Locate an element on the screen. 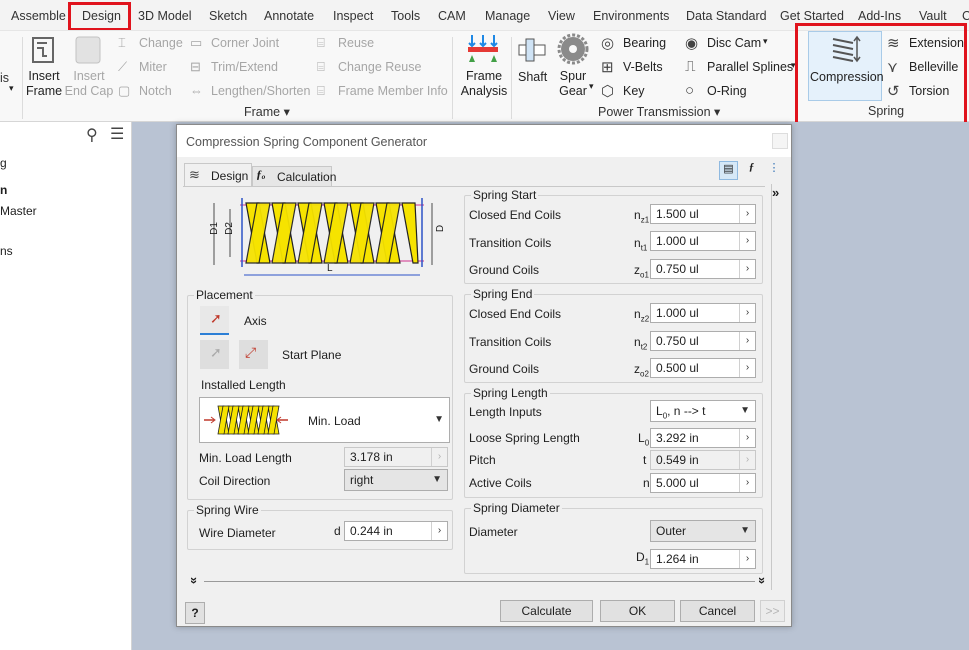 The image size is (969, 650). notch-icon: ▢ is located at coordinates (124, 90).